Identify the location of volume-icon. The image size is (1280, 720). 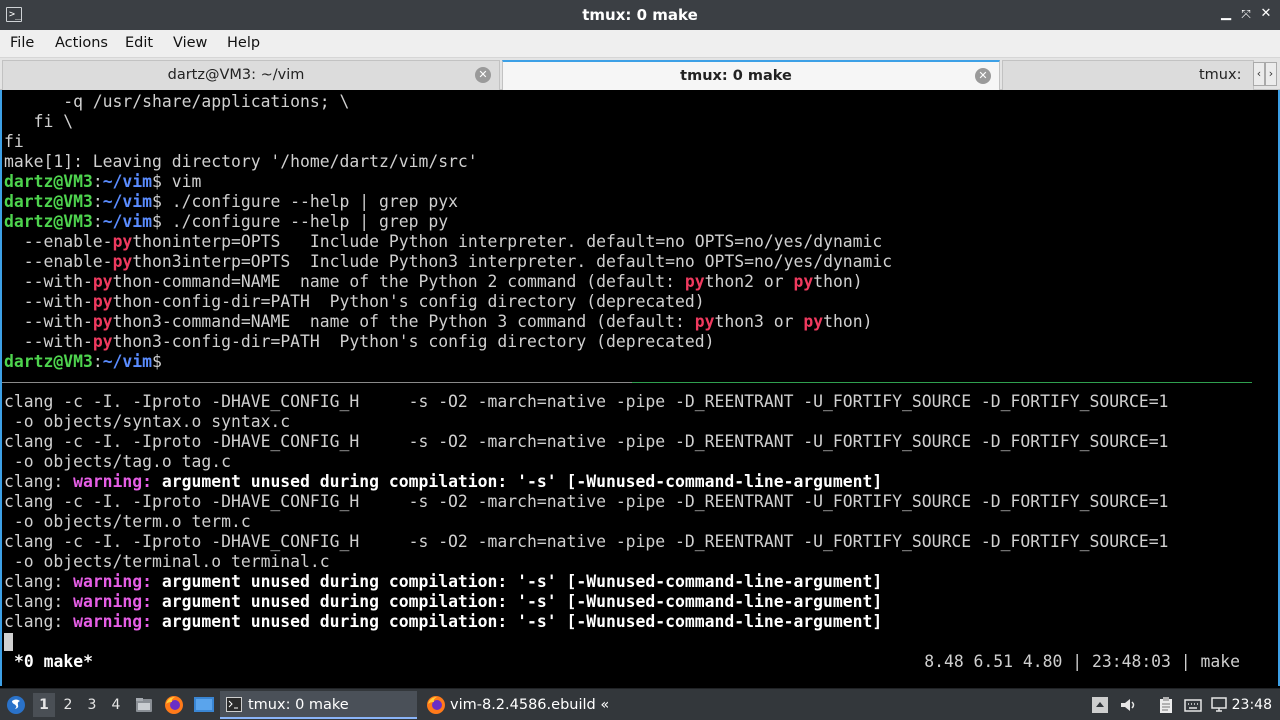
(1128, 705).